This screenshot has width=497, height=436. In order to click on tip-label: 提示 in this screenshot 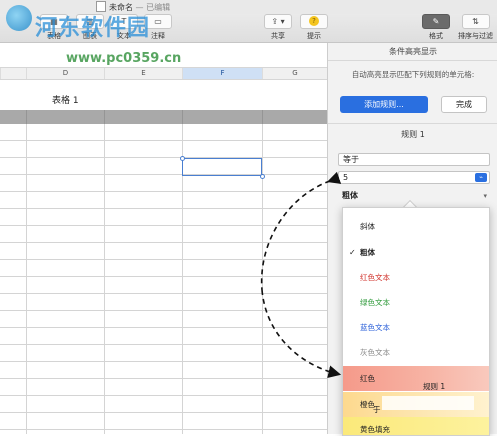, I will do `click(314, 36)`.